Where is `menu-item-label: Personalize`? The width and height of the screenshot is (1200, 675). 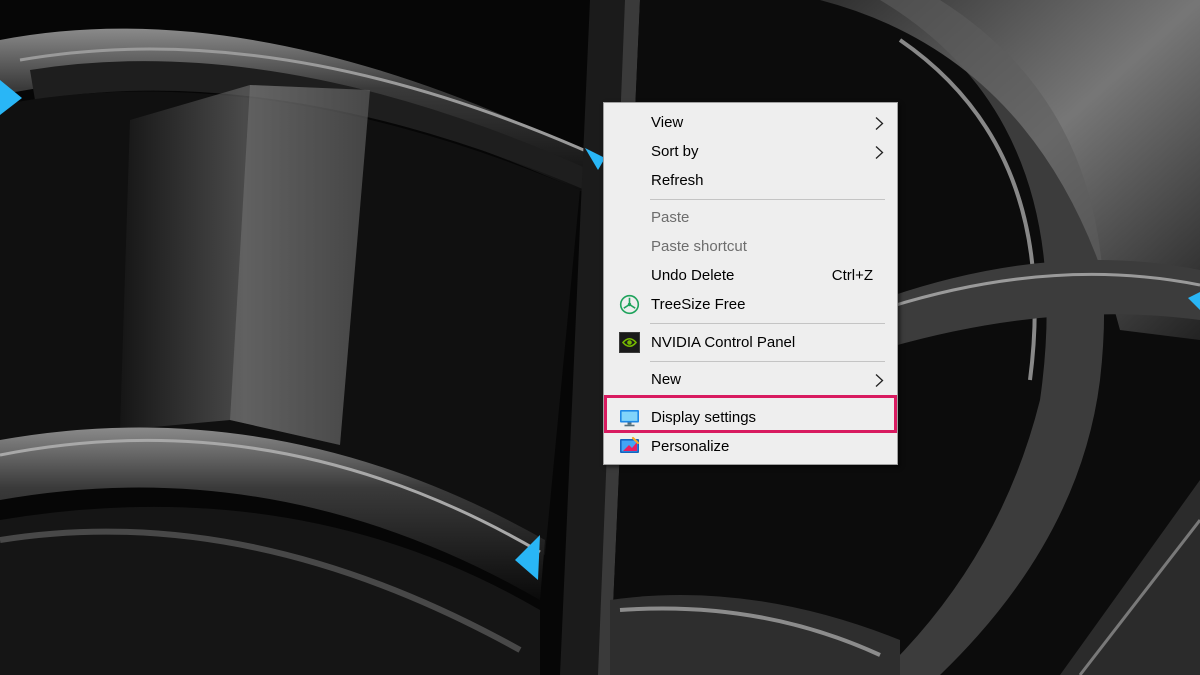 menu-item-label: Personalize is located at coordinates (690, 446).